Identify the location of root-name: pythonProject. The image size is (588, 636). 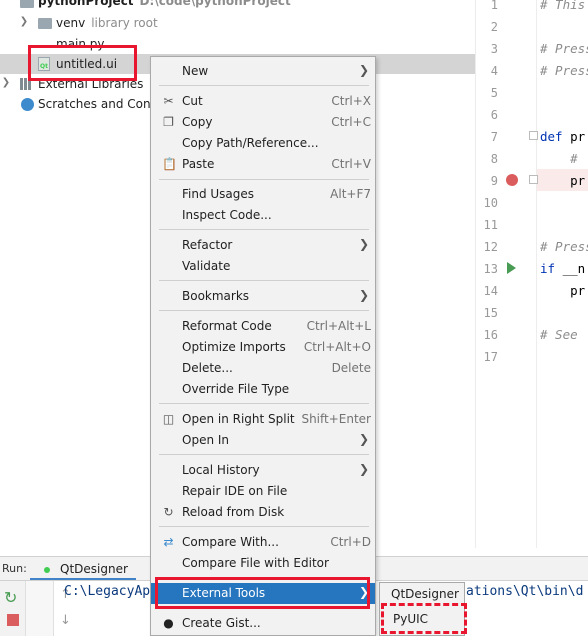
(86, 4).